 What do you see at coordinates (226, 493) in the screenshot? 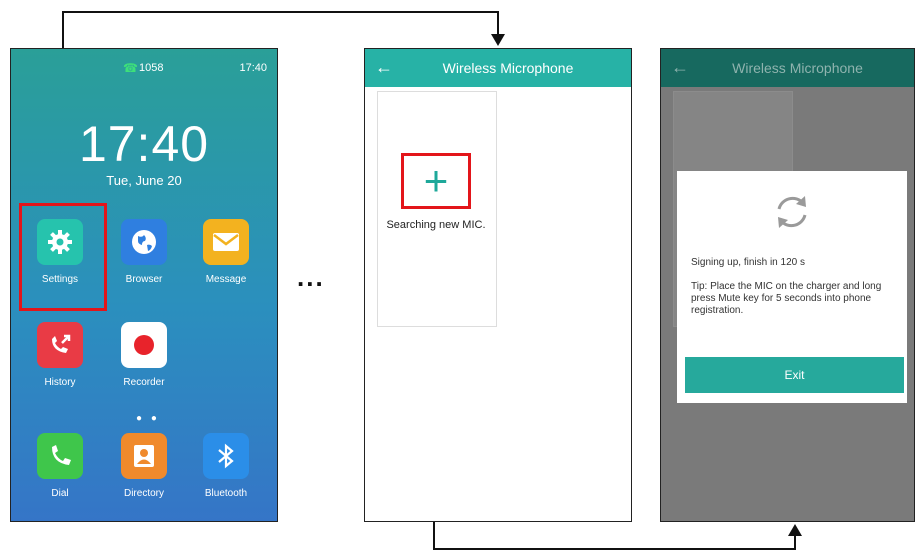
I see `app-label: Bluetooth` at bounding box center [226, 493].